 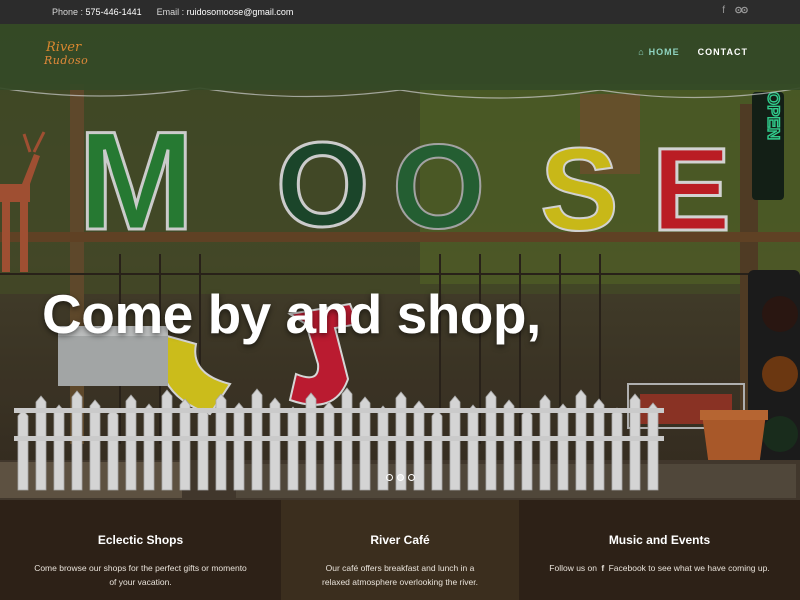 What do you see at coordinates (664, 52) in the screenshot?
I see `nav-home-label: HOME` at bounding box center [664, 52].